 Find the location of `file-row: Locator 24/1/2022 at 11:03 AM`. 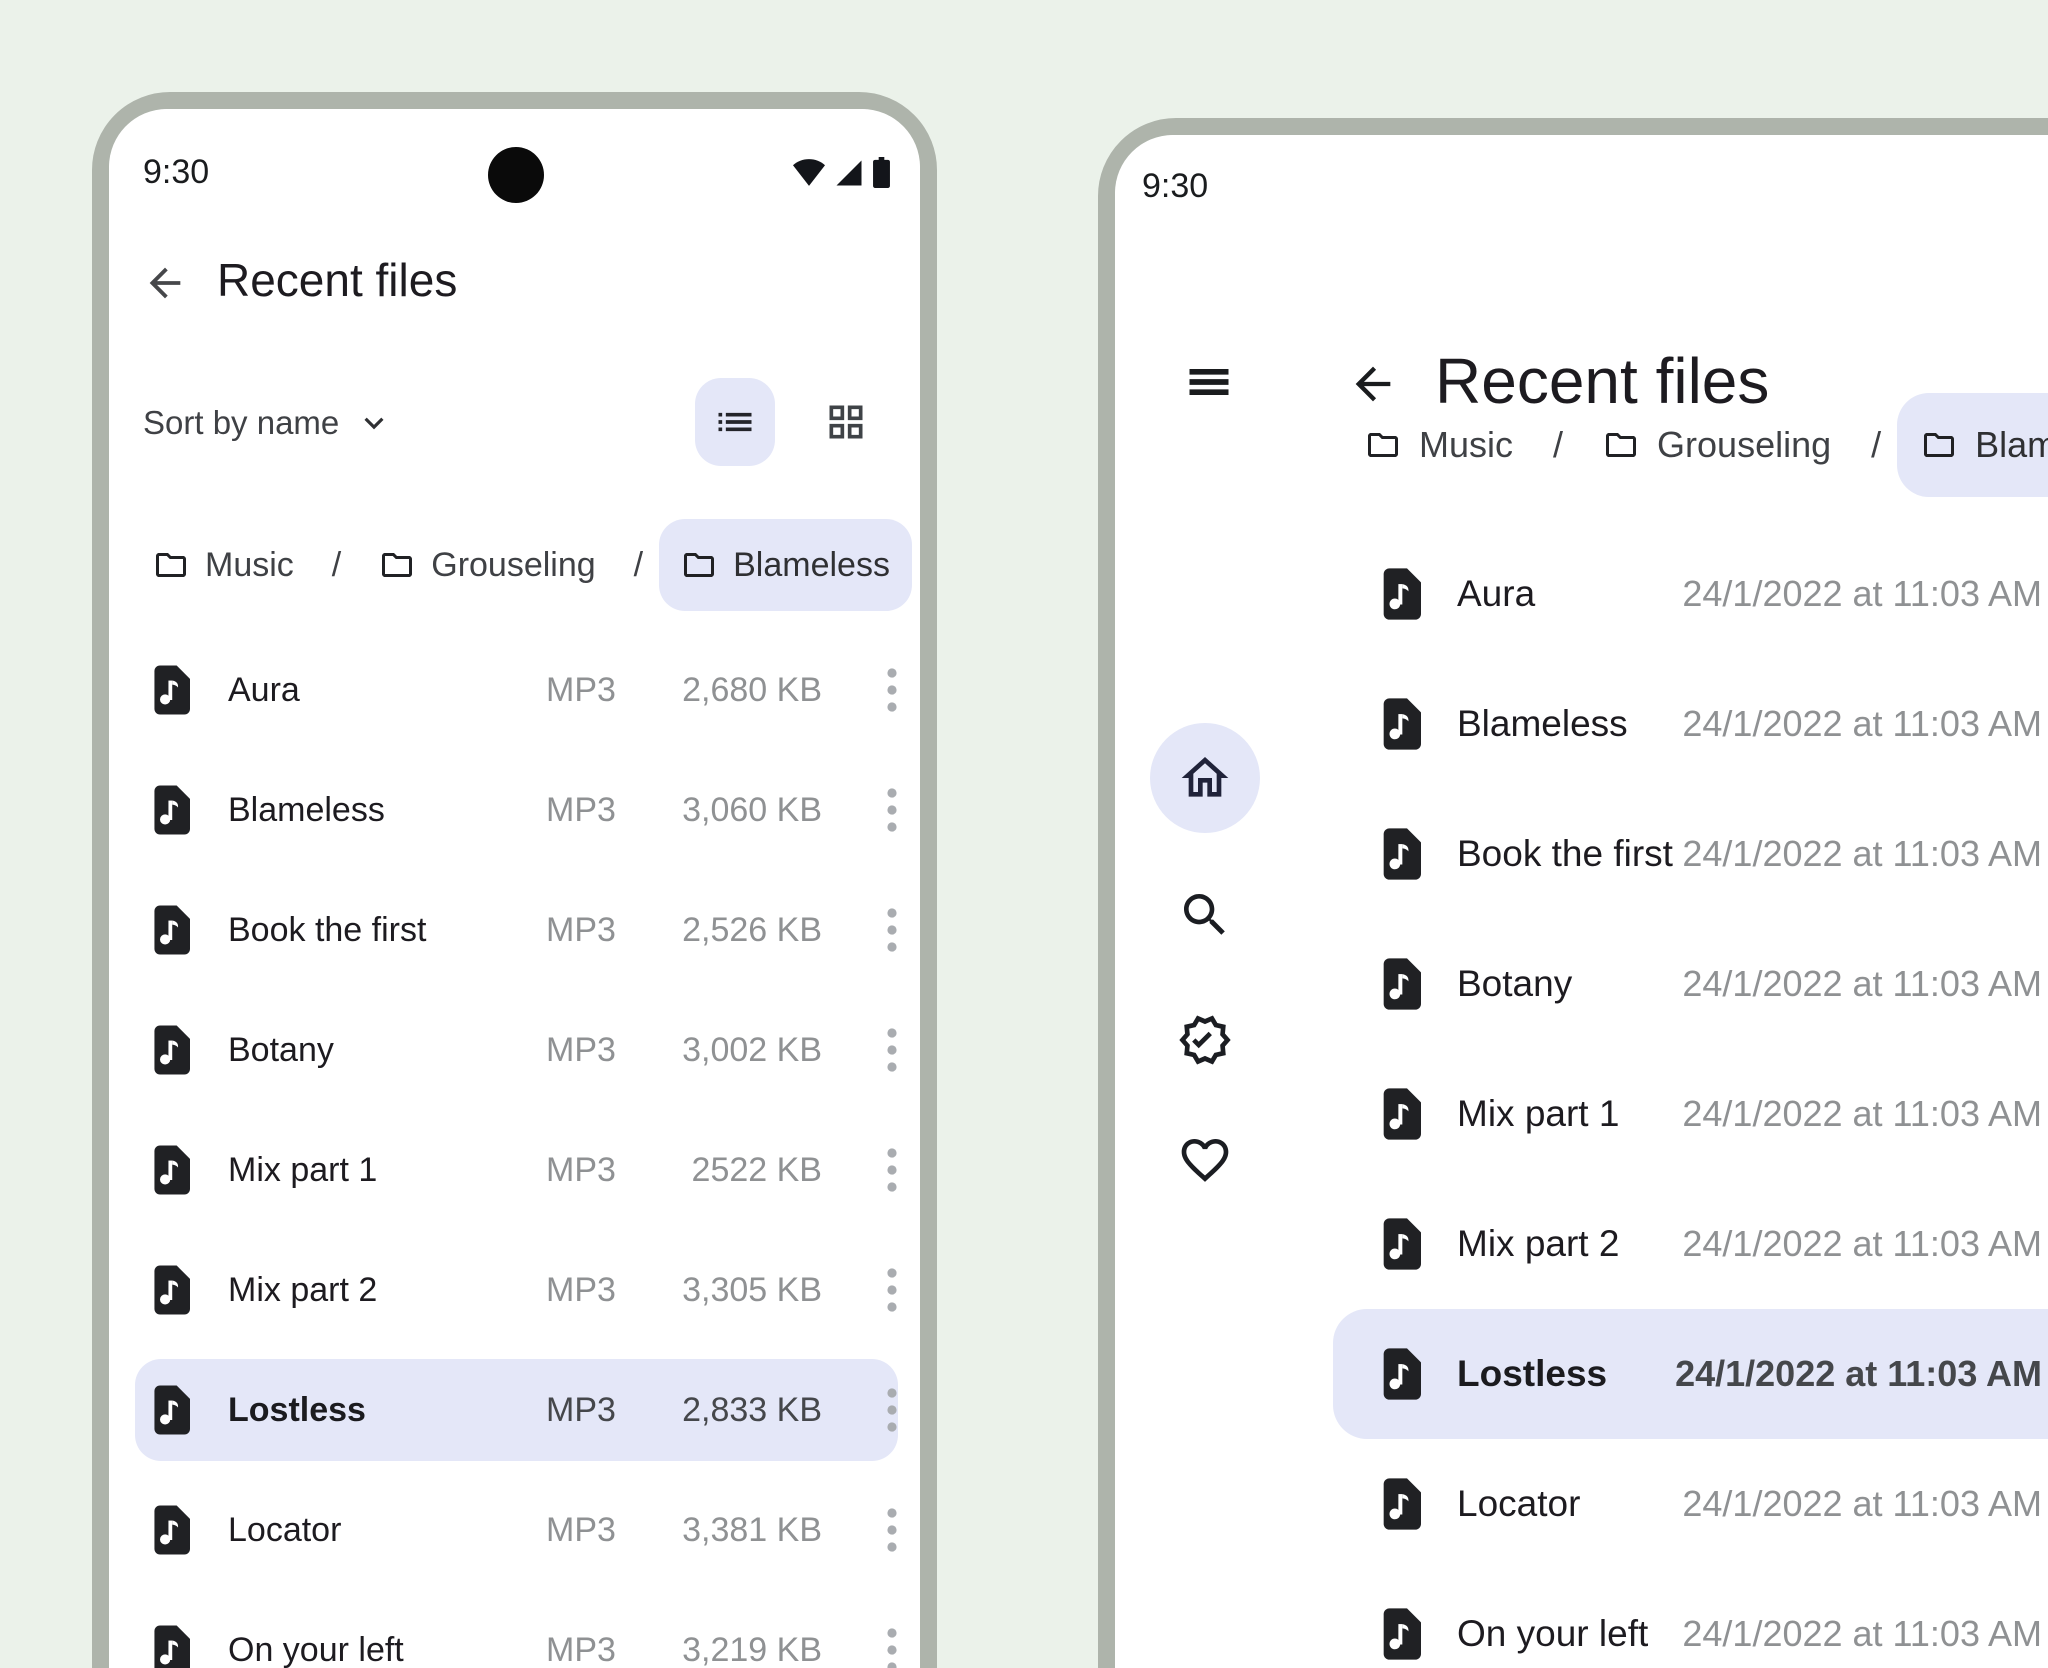

file-row: Locator 24/1/2022 at 11:03 AM is located at coordinates (1690, 1504).